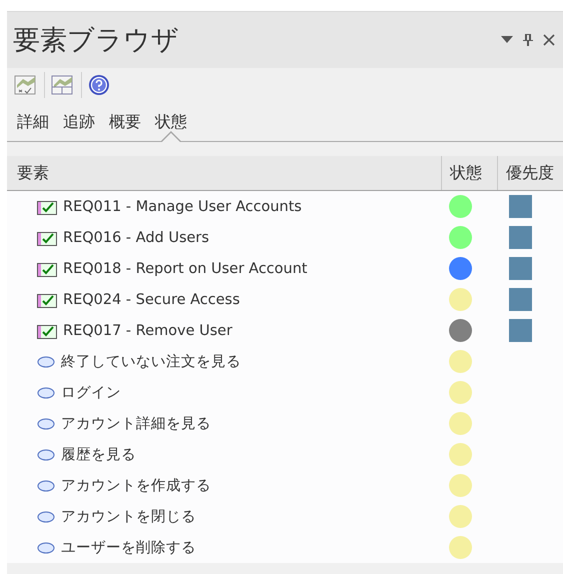 The width and height of the screenshot is (563, 574). I want to click on column-header: 状態, so click(469, 173).